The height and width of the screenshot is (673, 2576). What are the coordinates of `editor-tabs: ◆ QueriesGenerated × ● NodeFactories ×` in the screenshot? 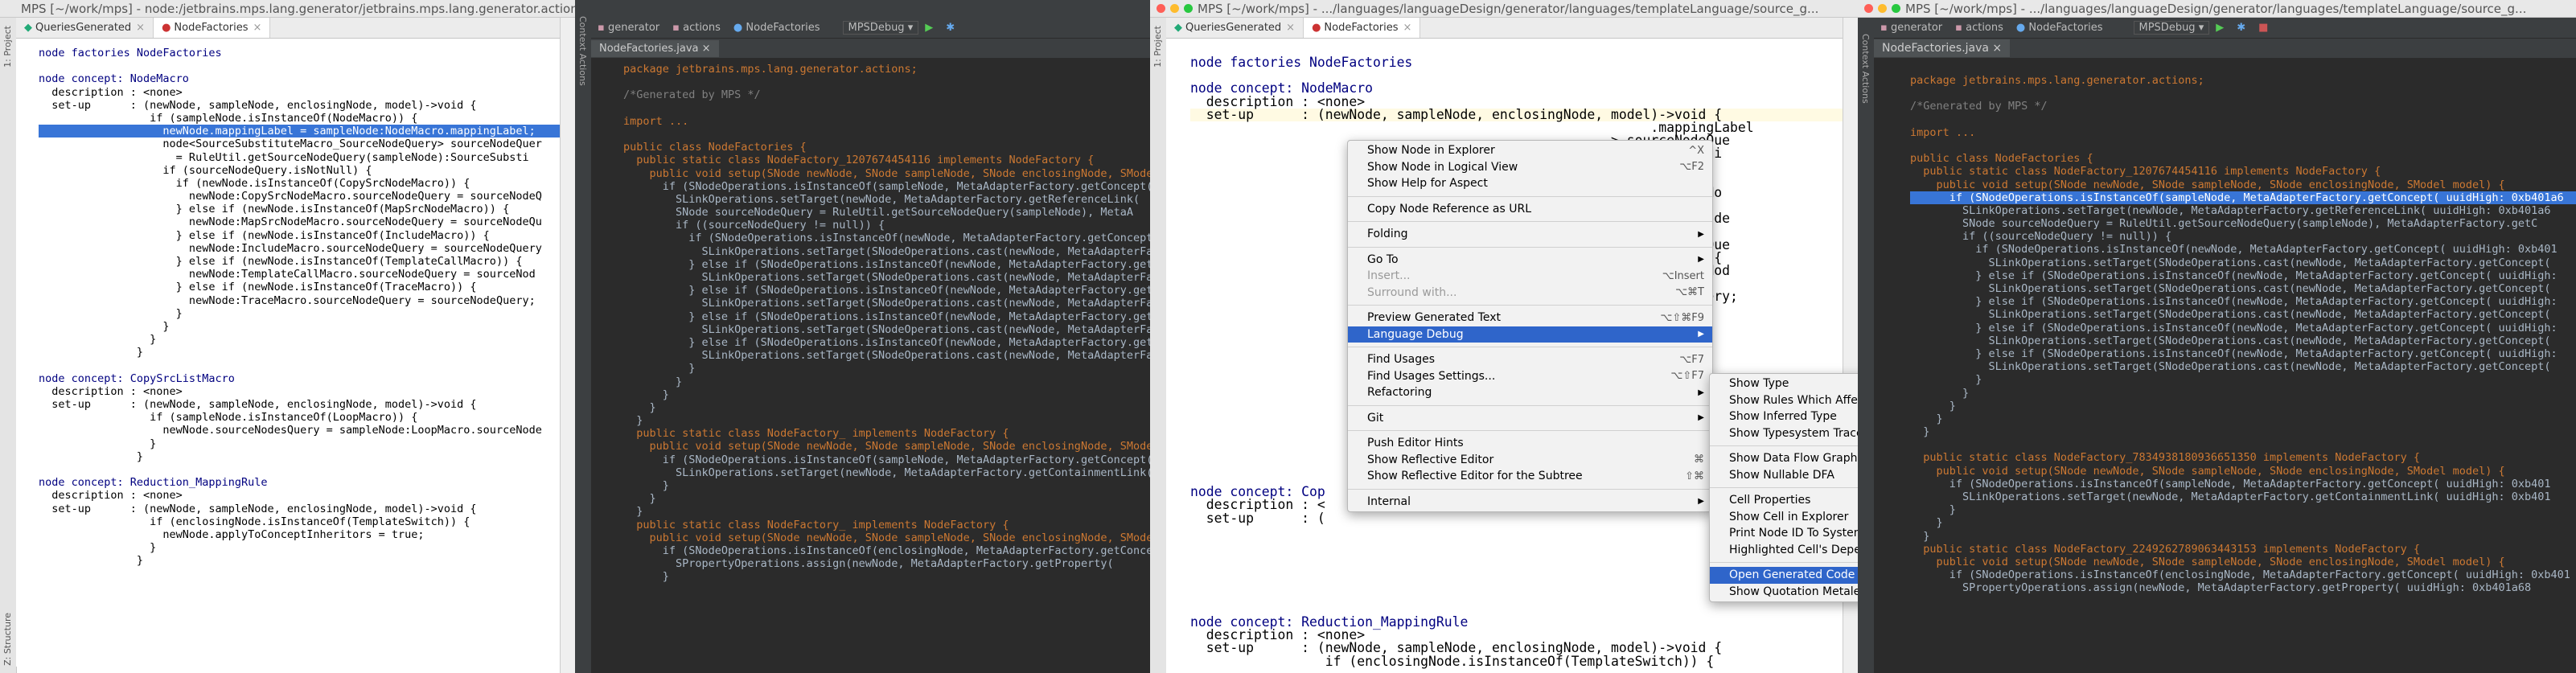 It's located at (295, 28).